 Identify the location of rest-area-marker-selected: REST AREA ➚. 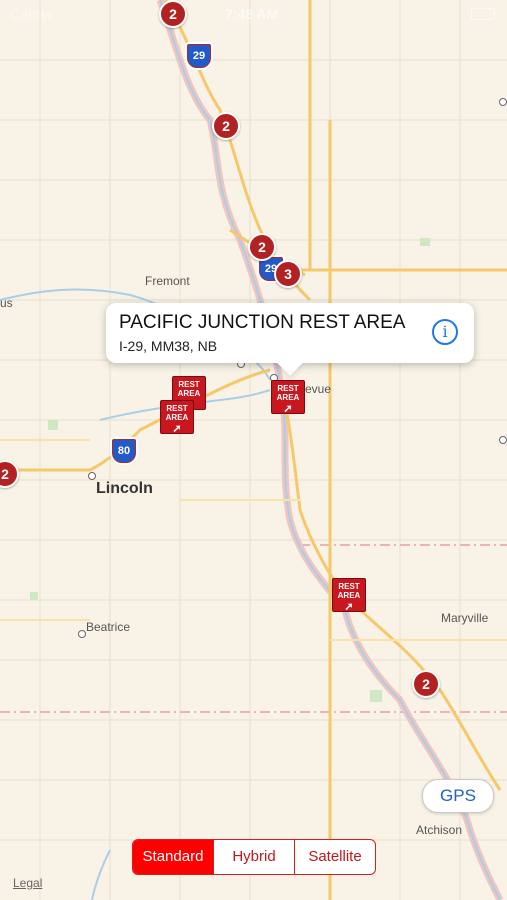
(288, 397).